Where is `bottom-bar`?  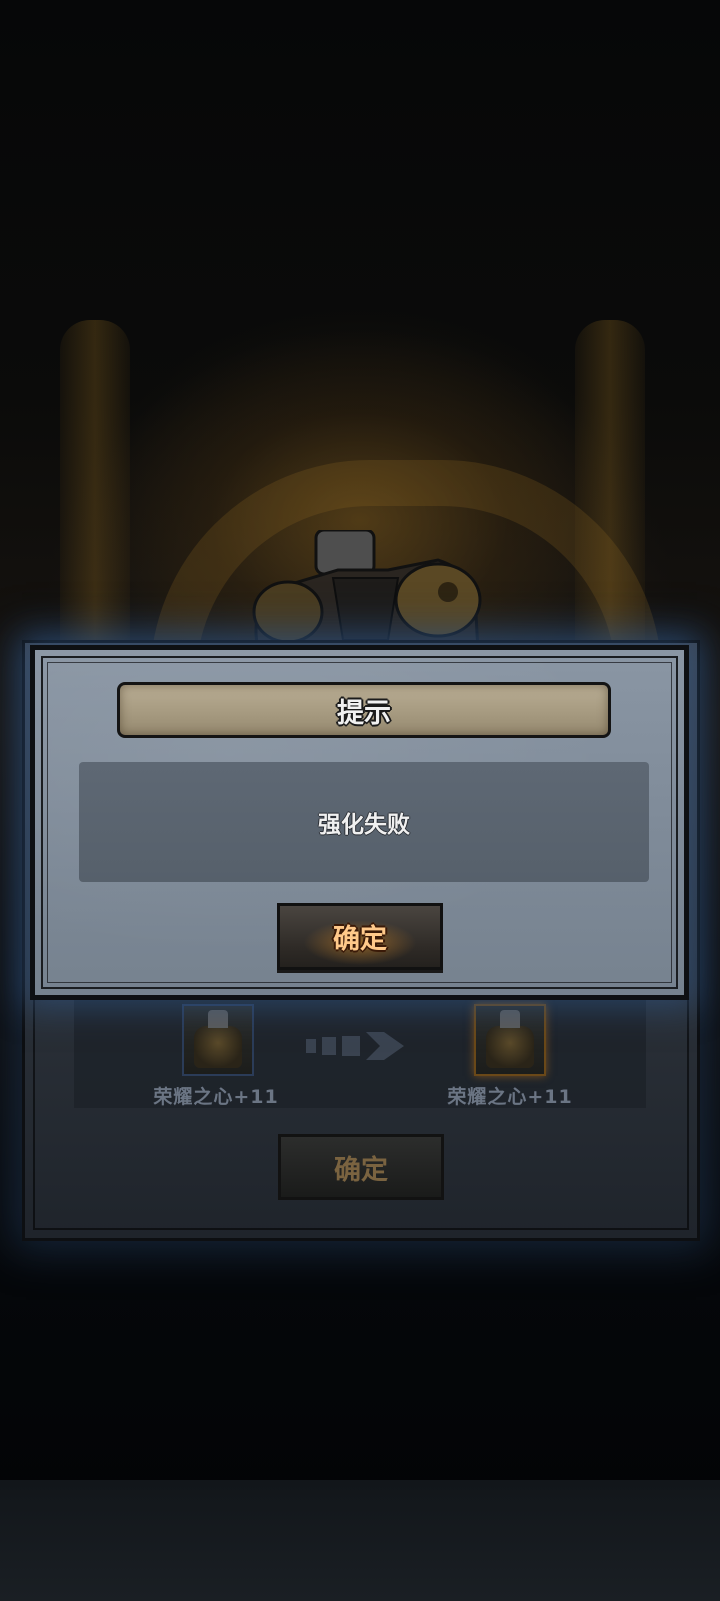 bottom-bar is located at coordinates (360, 1540).